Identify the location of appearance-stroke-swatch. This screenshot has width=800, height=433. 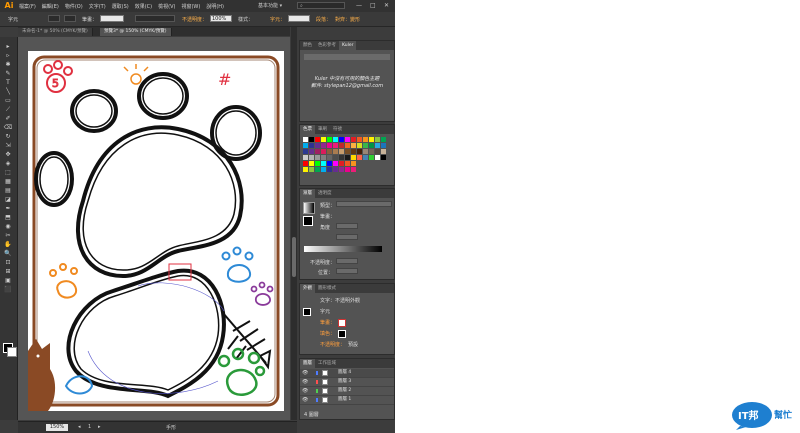
(342, 323).